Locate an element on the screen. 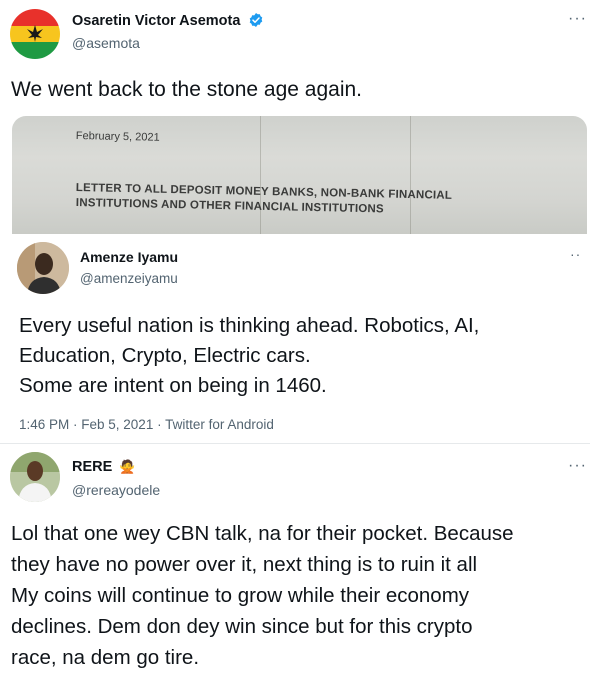 This screenshot has height=682, width=590. tweet-text-line: race, na dem go tire. is located at coordinates (105, 657).